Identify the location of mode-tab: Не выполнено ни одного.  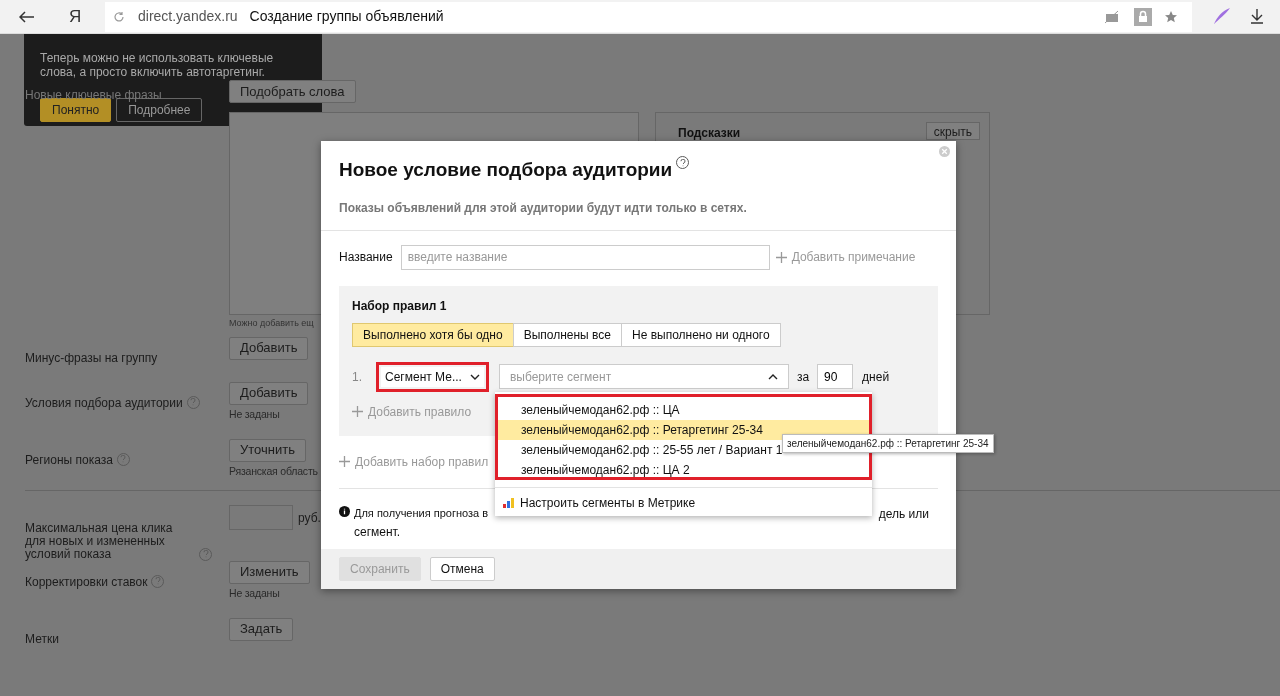
(700, 334).